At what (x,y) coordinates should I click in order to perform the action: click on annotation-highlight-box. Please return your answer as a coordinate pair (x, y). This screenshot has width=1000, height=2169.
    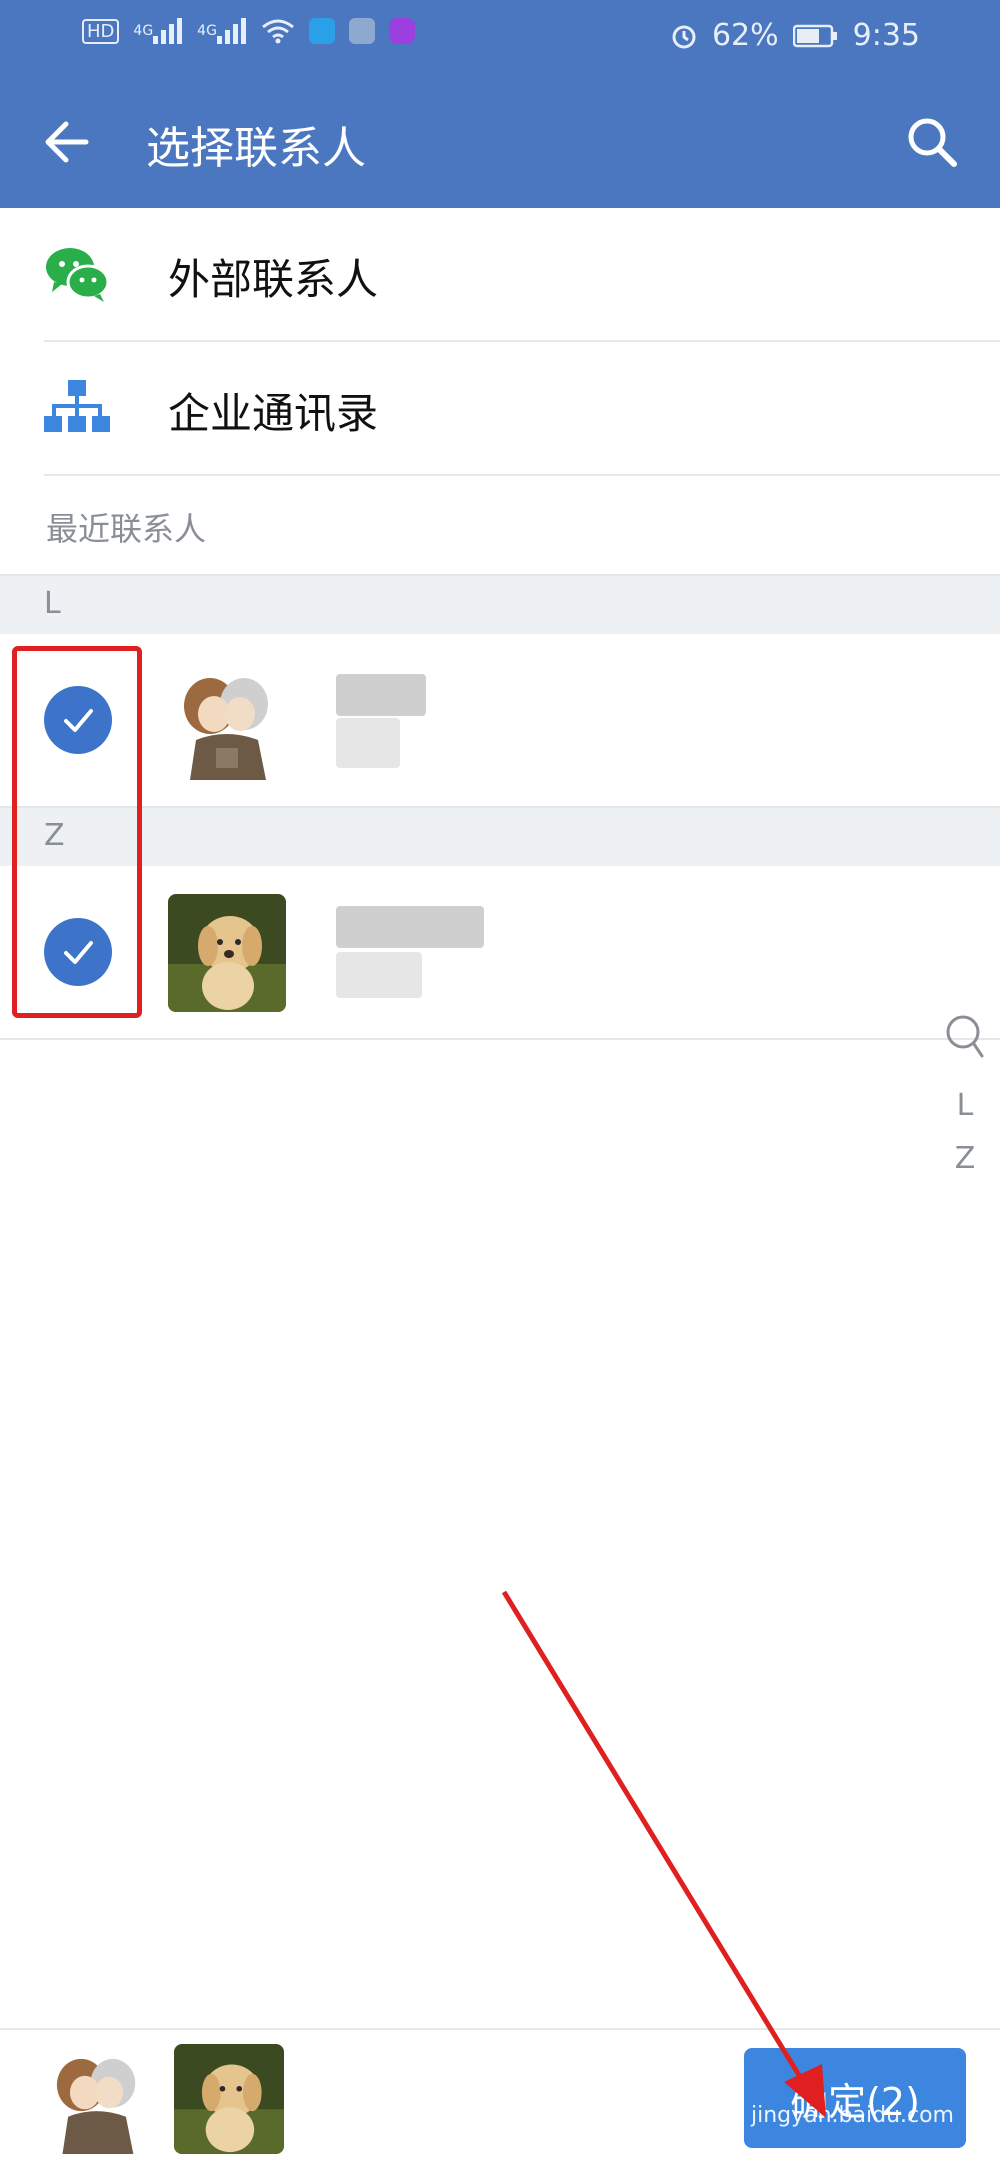
    Looking at the image, I should click on (77, 832).